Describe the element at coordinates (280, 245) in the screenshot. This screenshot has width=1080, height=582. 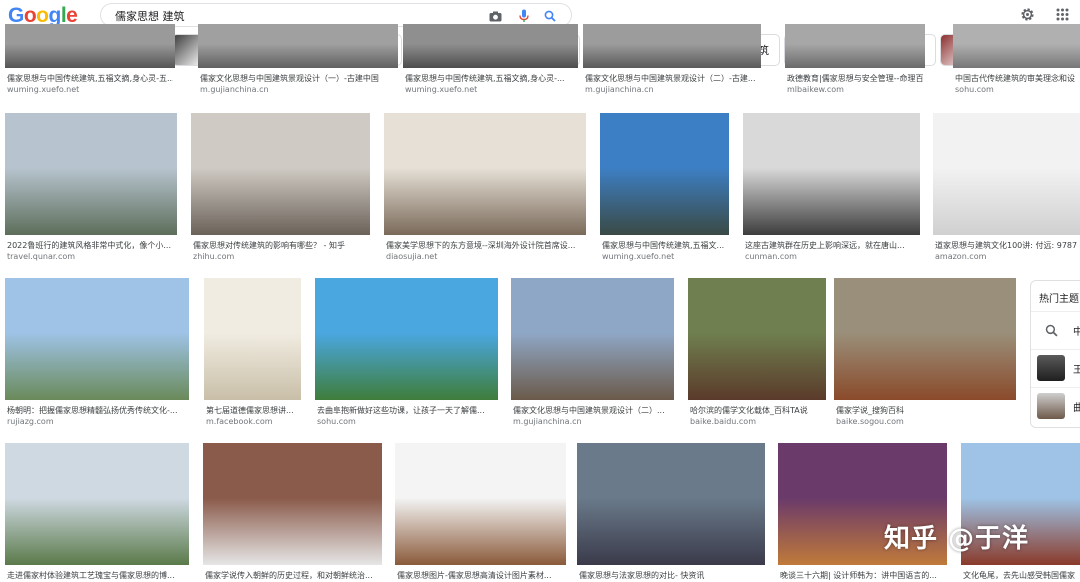
I see `result-caption: 儒家思想对传统建筑的影响有哪些？ - 知乎` at that location.